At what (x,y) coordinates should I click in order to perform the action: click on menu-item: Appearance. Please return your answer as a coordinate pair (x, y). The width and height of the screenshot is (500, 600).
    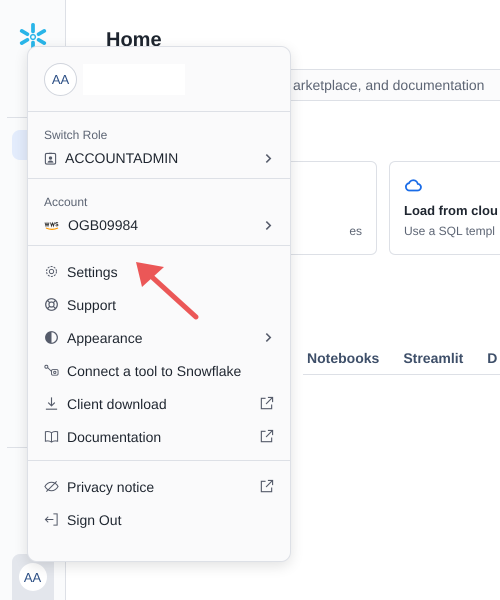
    Looking at the image, I should click on (159, 337).